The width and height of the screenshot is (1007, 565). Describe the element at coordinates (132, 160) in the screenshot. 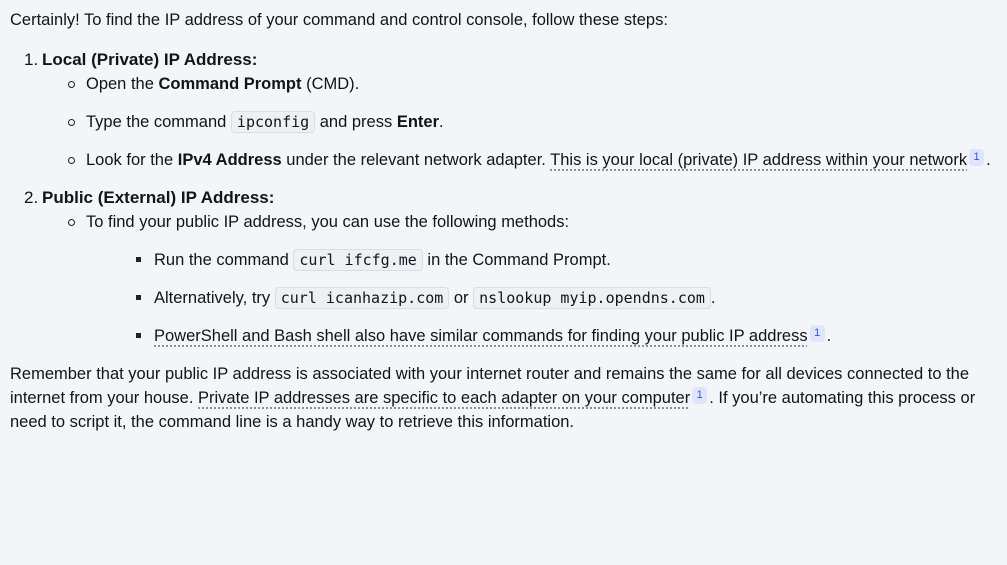

I see `substep-text: Look for the` at that location.